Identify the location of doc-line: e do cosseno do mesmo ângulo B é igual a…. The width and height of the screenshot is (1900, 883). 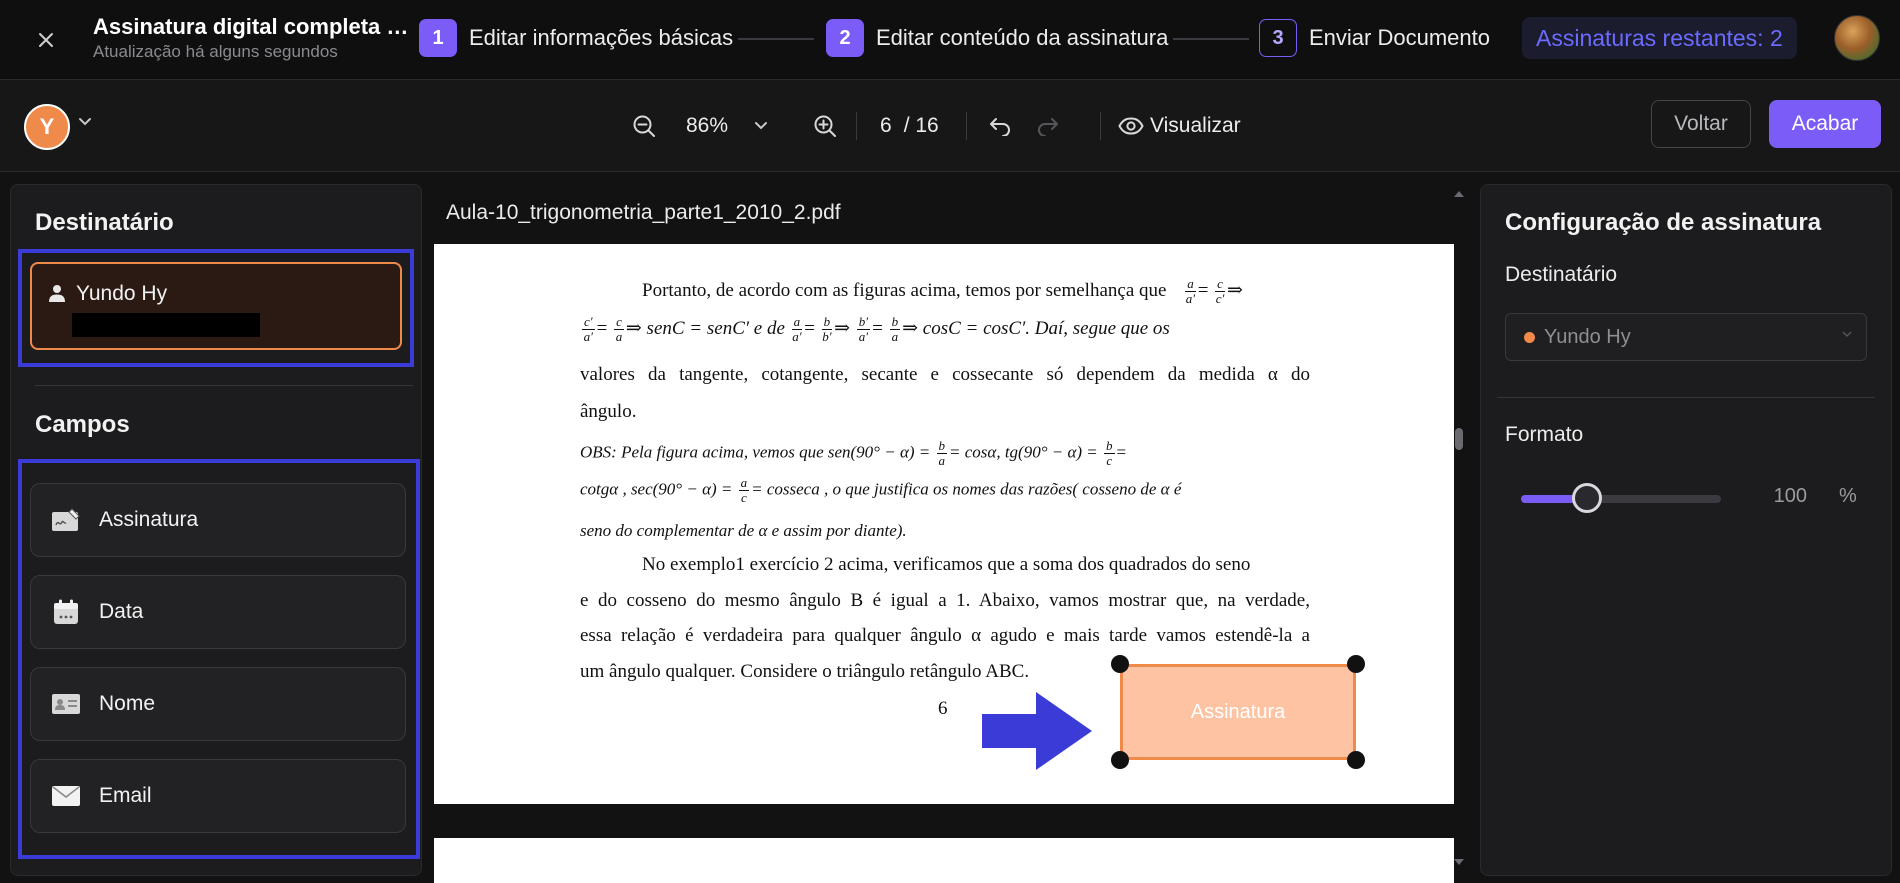
(945, 600).